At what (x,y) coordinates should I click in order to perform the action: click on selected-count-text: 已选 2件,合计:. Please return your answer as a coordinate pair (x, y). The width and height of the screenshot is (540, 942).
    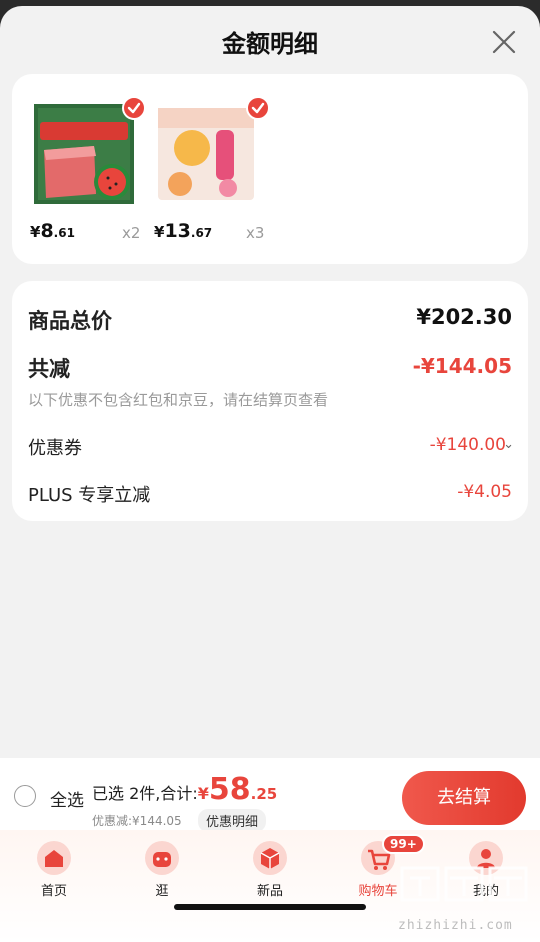
    Looking at the image, I should click on (145, 793).